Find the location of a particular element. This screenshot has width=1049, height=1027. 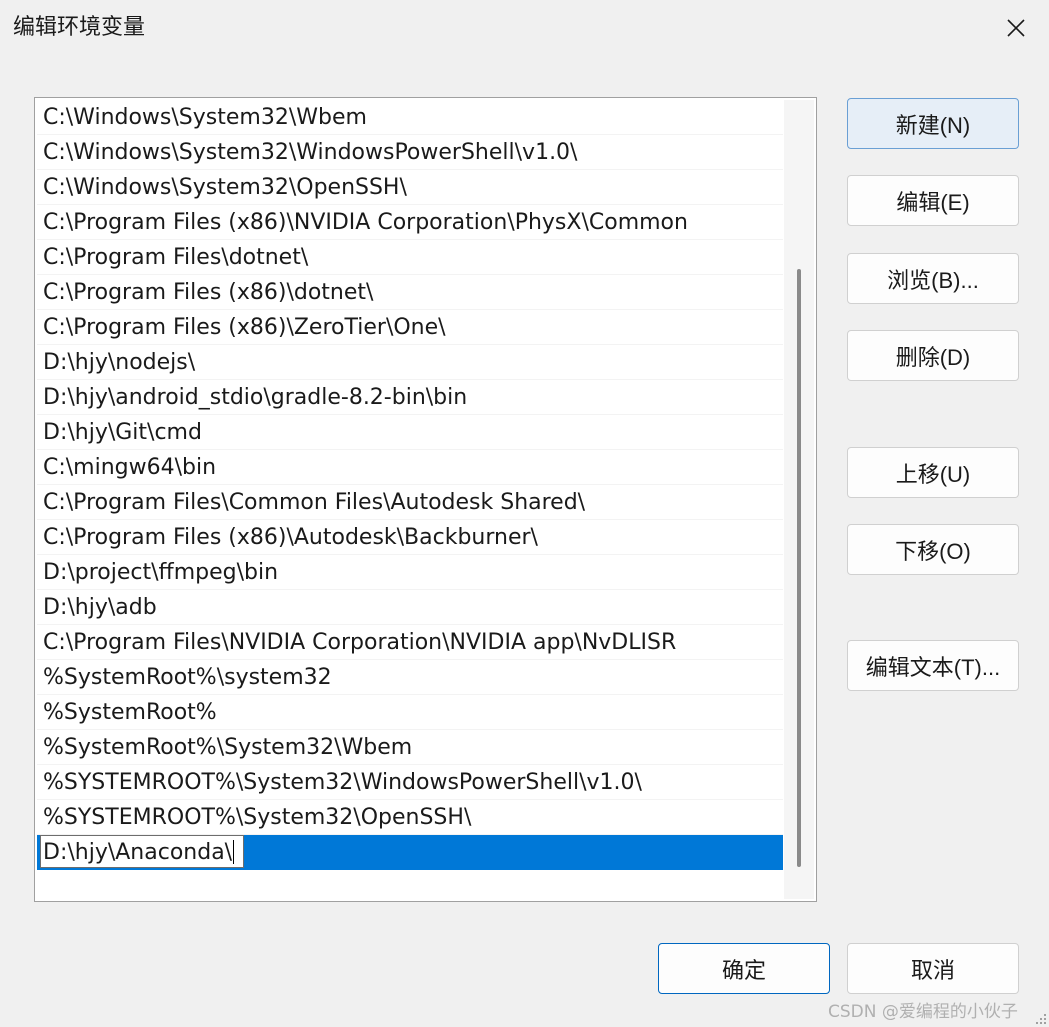

move-up-button: 上移(U) is located at coordinates (933, 472).